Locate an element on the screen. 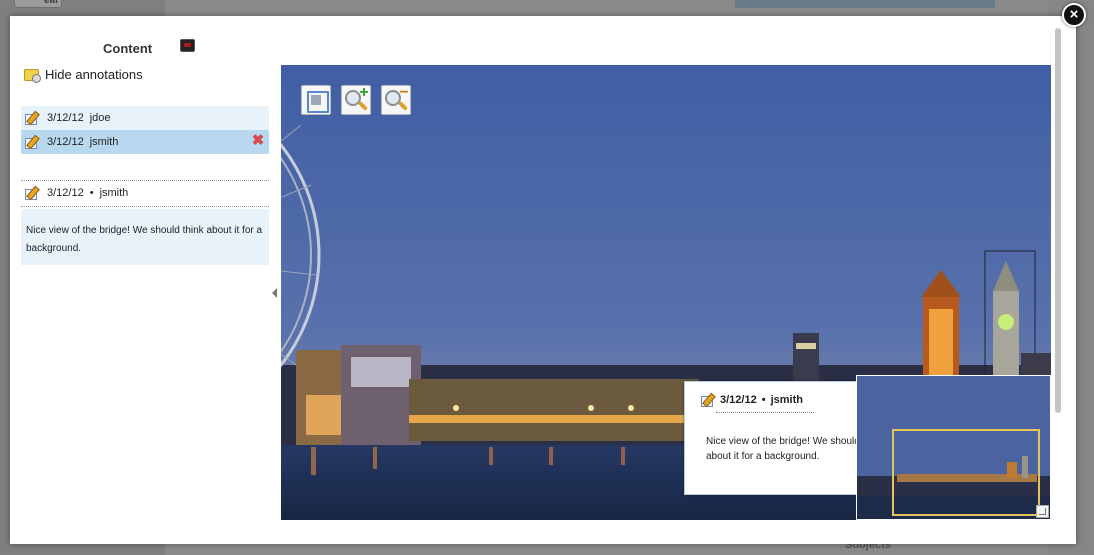 This screenshot has height=555, width=1094. fit-to-screen-icon is located at coordinates (316, 100).